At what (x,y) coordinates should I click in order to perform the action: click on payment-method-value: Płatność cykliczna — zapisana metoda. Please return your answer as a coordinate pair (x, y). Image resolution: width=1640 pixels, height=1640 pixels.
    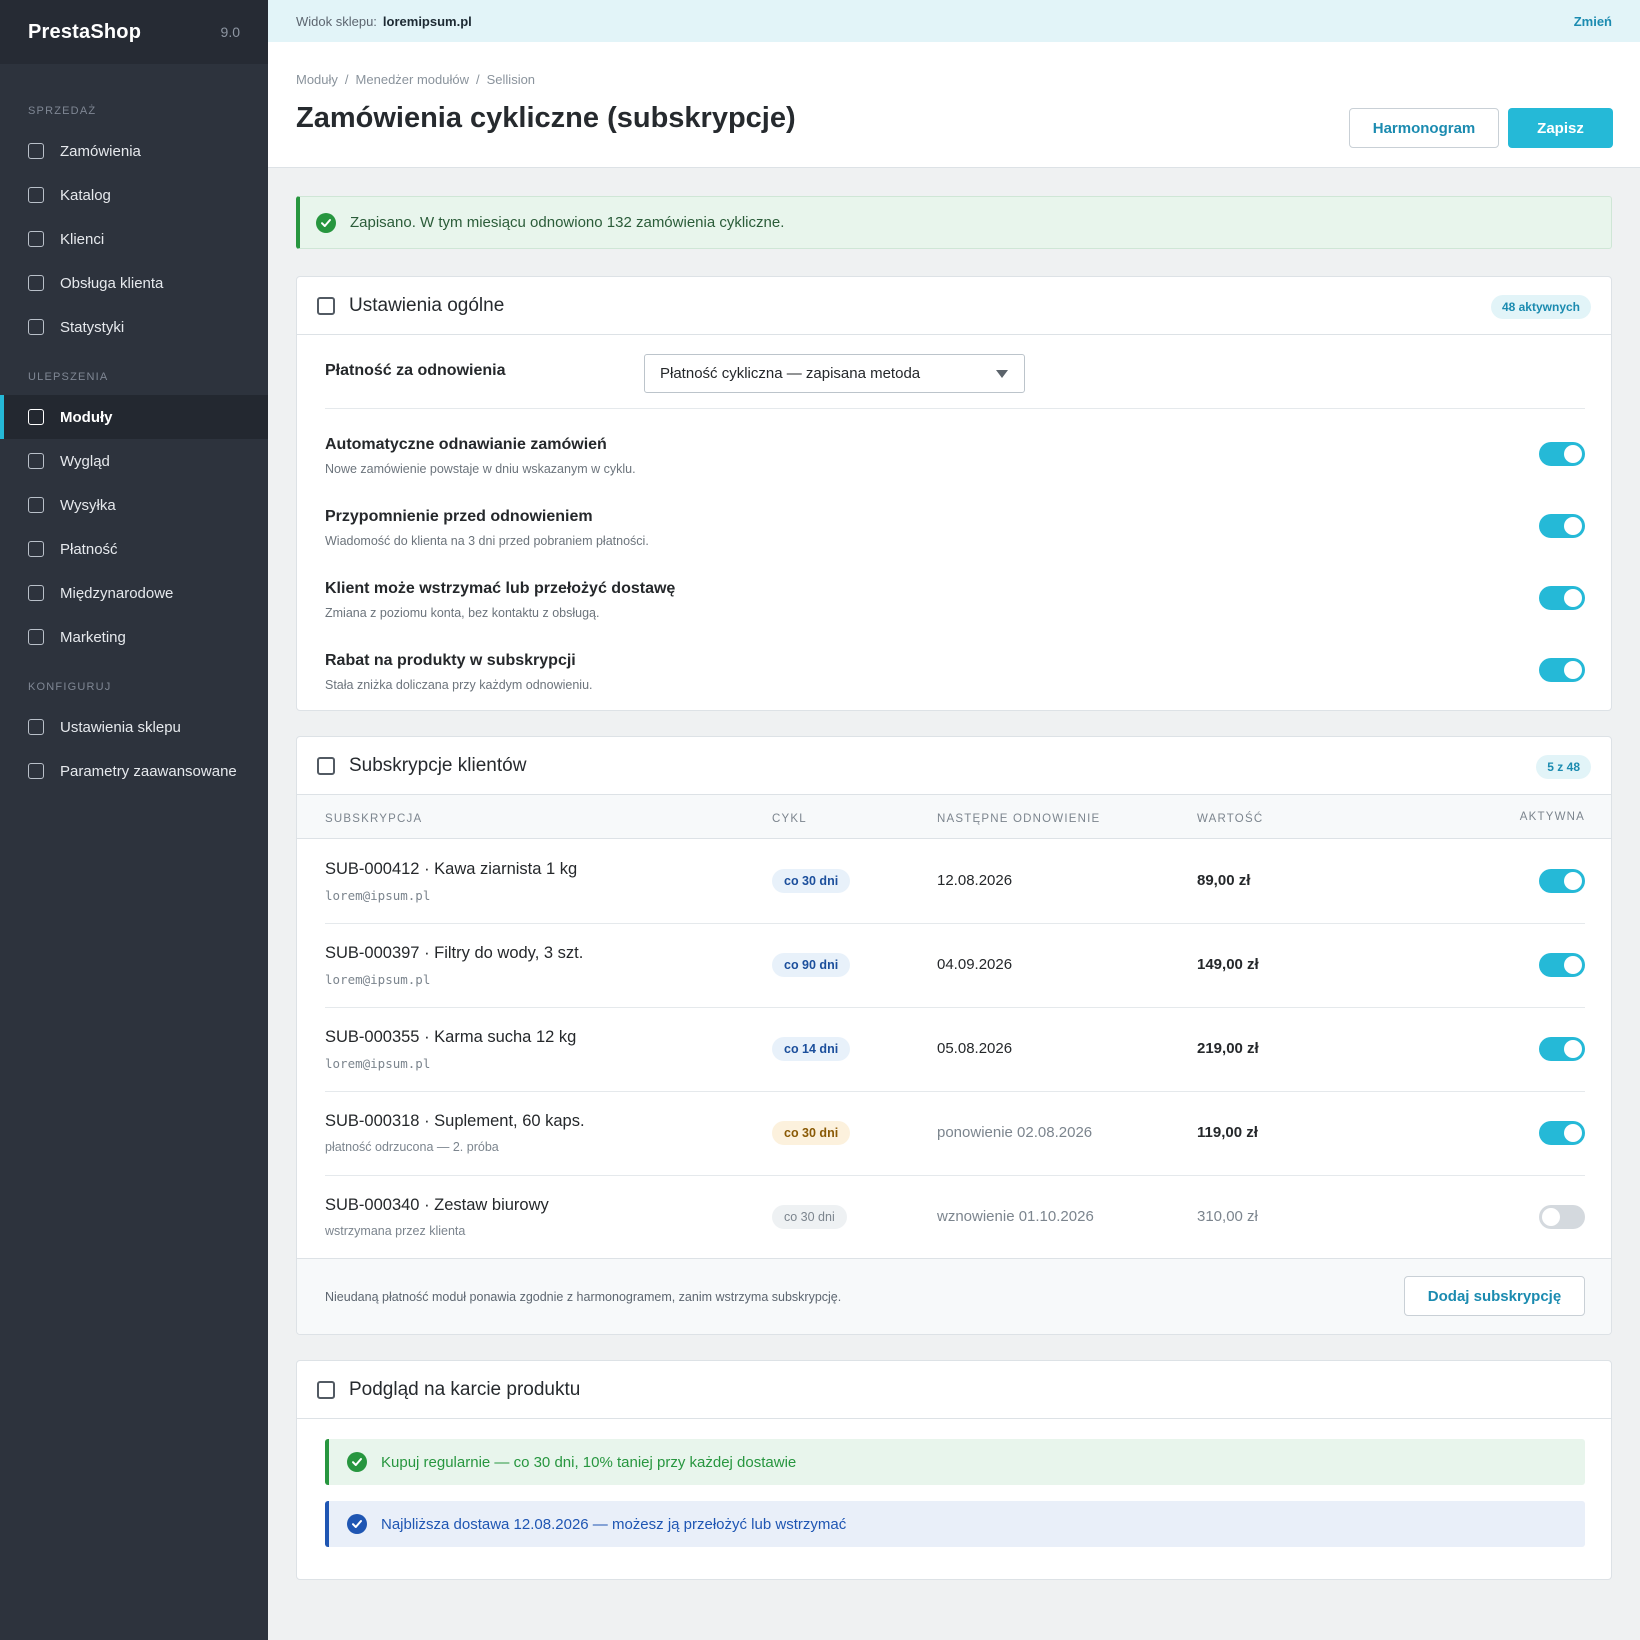
    Looking at the image, I should click on (790, 373).